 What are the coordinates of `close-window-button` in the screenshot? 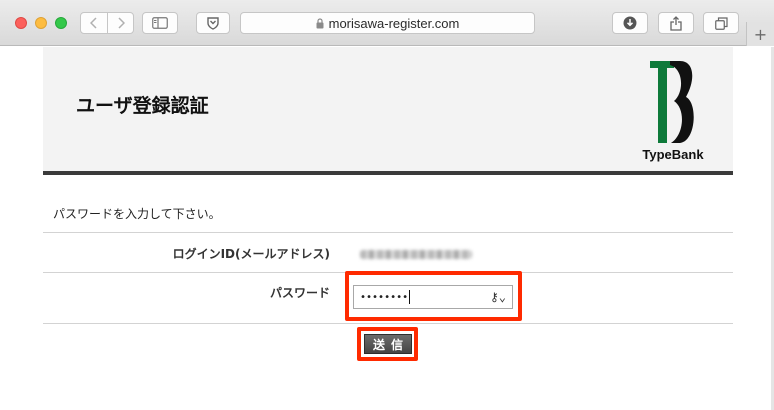 It's located at (21, 23).